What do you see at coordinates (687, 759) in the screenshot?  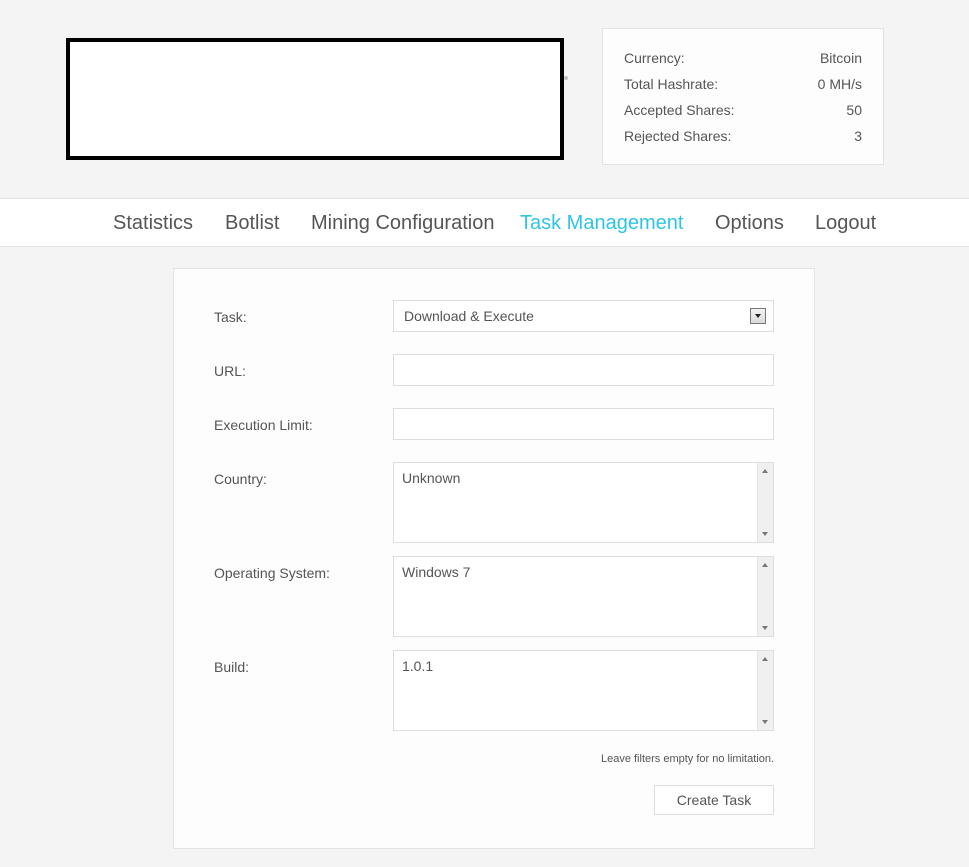 I see `filter-hint: Leave filters empty for no limitation.` at bounding box center [687, 759].